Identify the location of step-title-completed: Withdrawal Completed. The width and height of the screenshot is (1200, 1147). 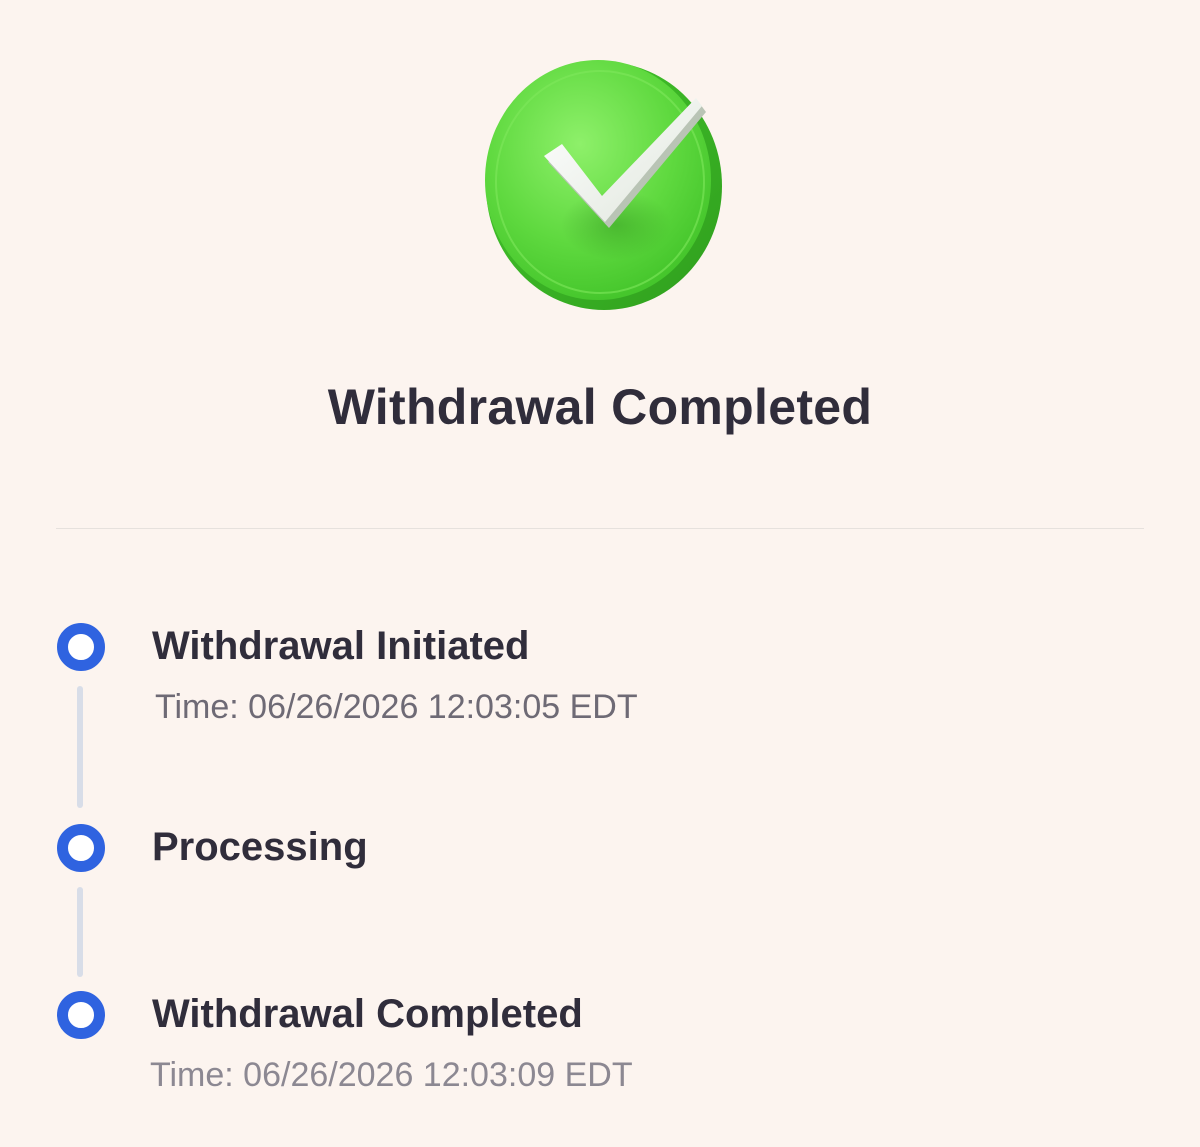
(367, 1014).